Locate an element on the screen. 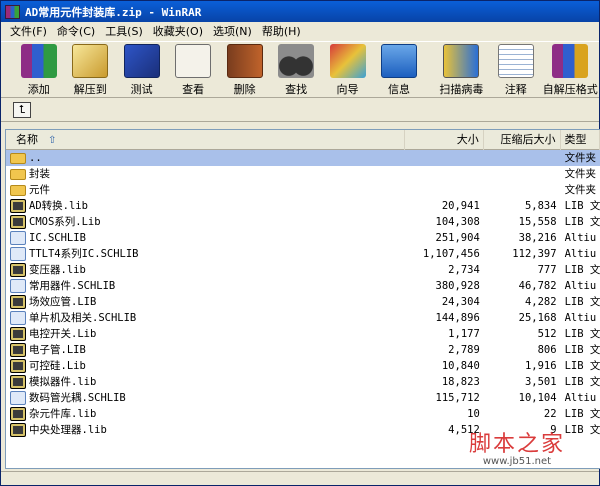 The height and width of the screenshot is (486, 600). file-name-cell: 常用器件.SCHLIB is located at coordinates (205, 286).